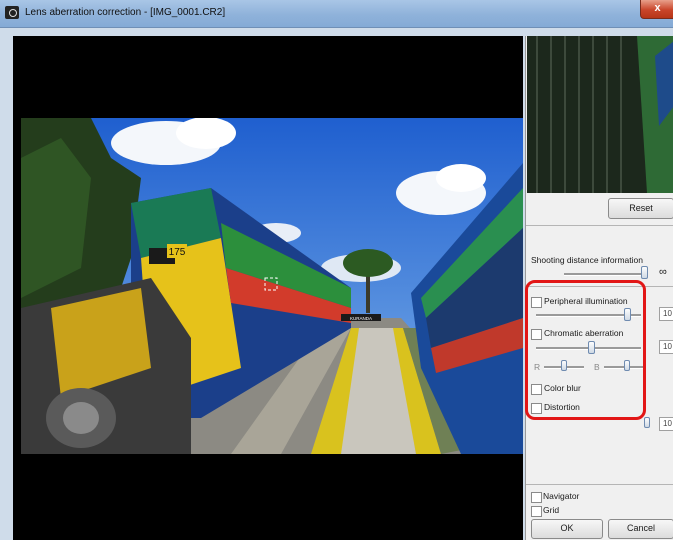  What do you see at coordinates (666, 347) in the screenshot?
I see `chromatic-value-field: 10` at bounding box center [666, 347].